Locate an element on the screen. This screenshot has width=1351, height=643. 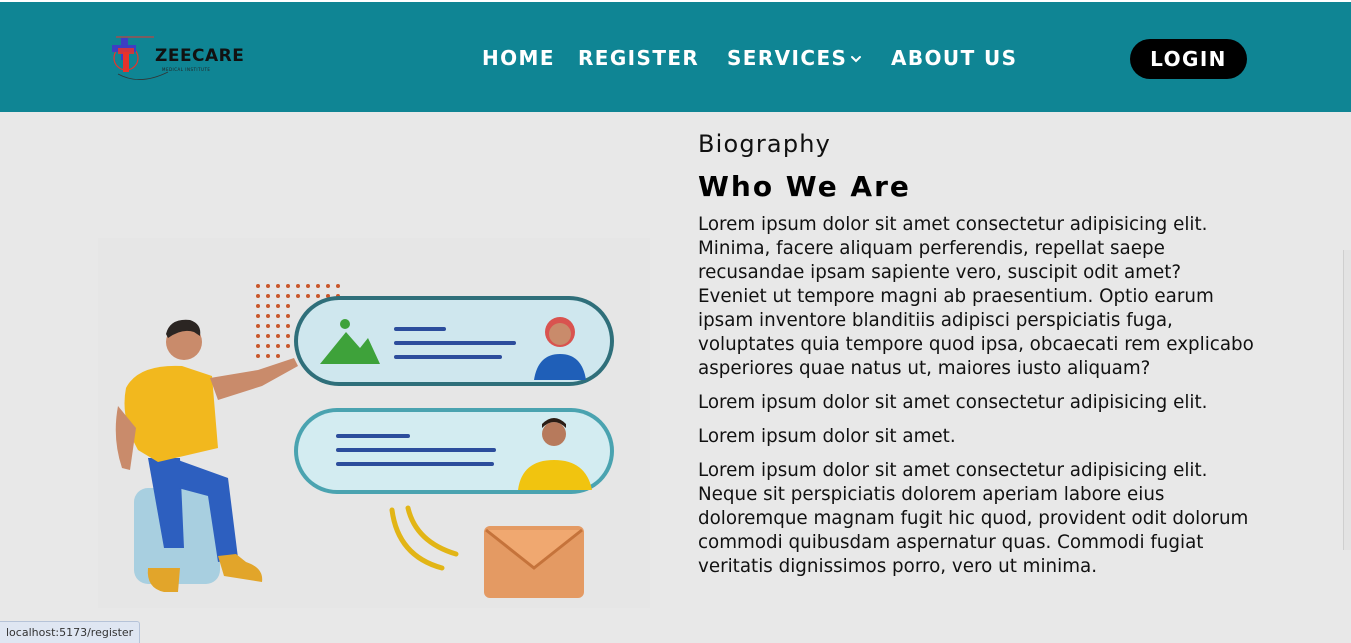
brand-tagline: MEDICAL INSTITUTE is located at coordinates (186, 69).